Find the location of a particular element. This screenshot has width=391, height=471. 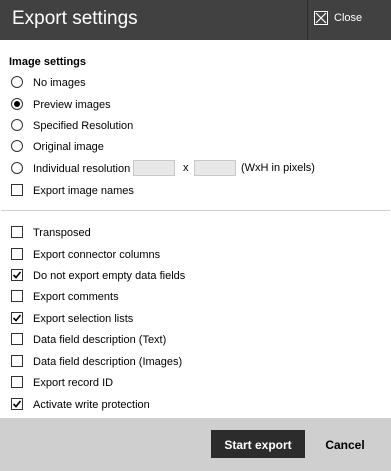

section-divider is located at coordinates (195, 210).